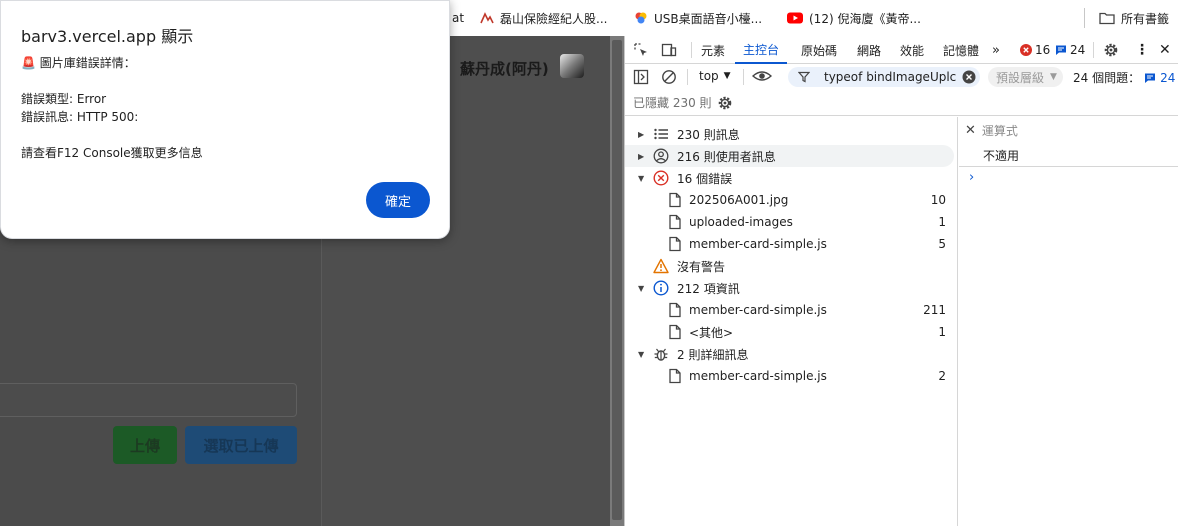 This screenshot has height=526, width=1178. Describe the element at coordinates (672, 103) in the screenshot. I see `hidden-messages-label: 已隱藏 230 則` at that location.